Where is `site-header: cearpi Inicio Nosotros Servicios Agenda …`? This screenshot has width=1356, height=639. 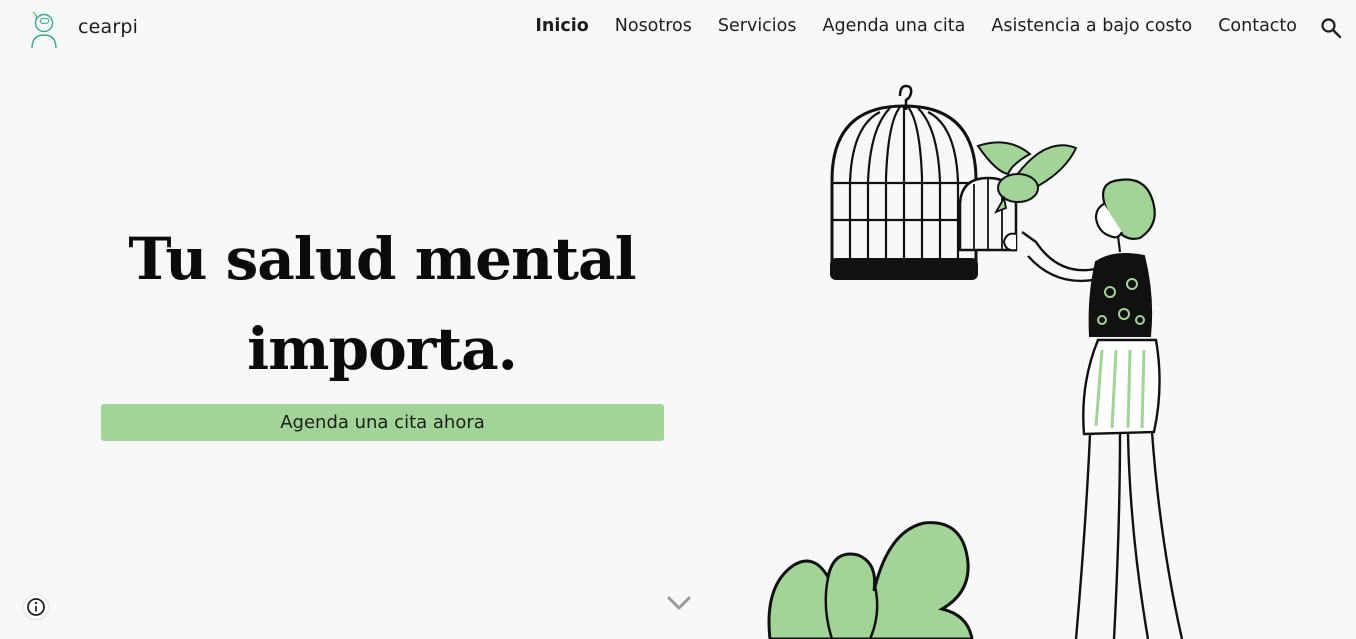 site-header: cearpi Inicio Nosotros Servicios Agenda … is located at coordinates (678, 29).